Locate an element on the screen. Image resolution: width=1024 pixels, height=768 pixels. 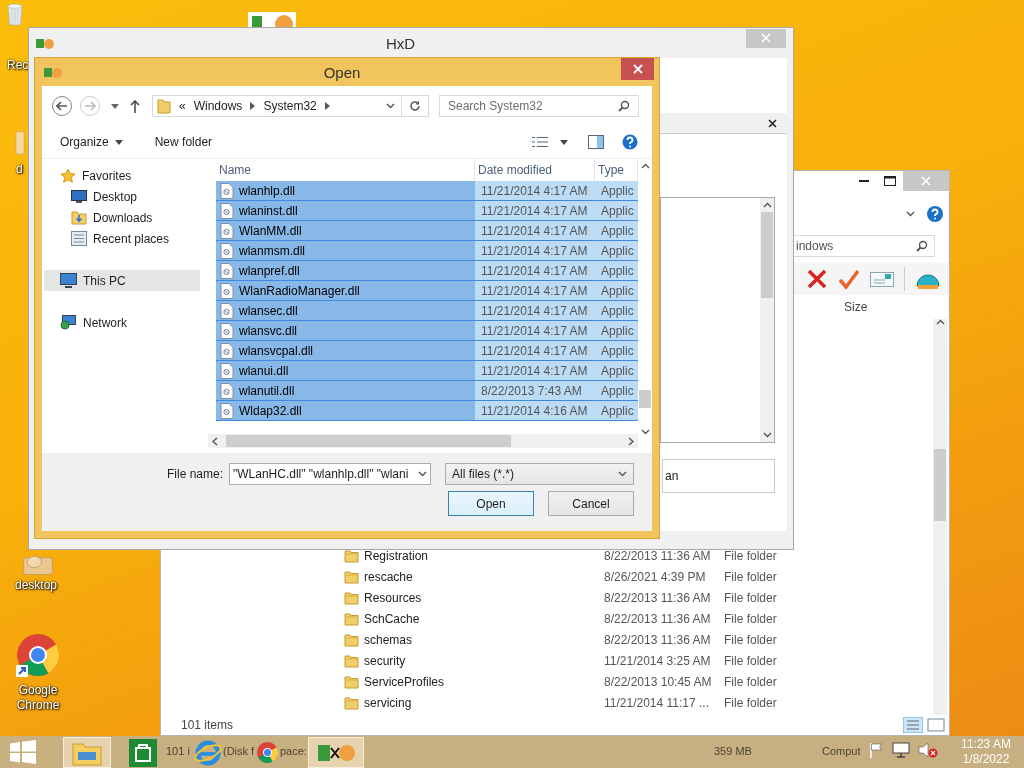
back-button is located at coordinates (62, 106).